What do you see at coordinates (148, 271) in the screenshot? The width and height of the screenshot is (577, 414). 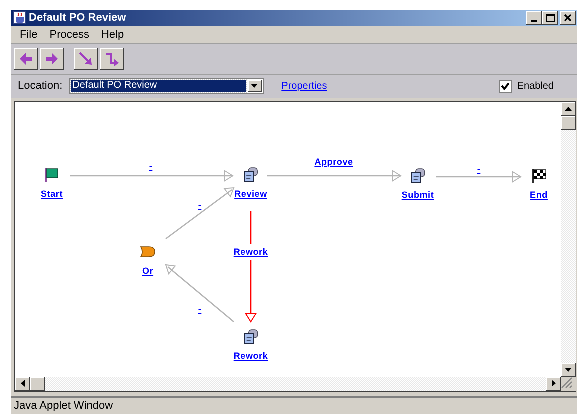 I see `node-label: Or` at bounding box center [148, 271].